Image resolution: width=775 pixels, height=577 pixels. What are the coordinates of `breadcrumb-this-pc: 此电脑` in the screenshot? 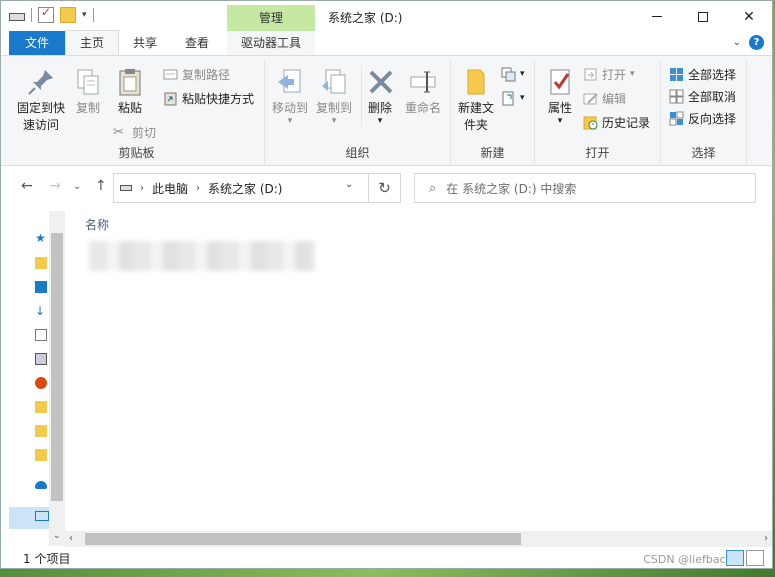 It's located at (170, 188).